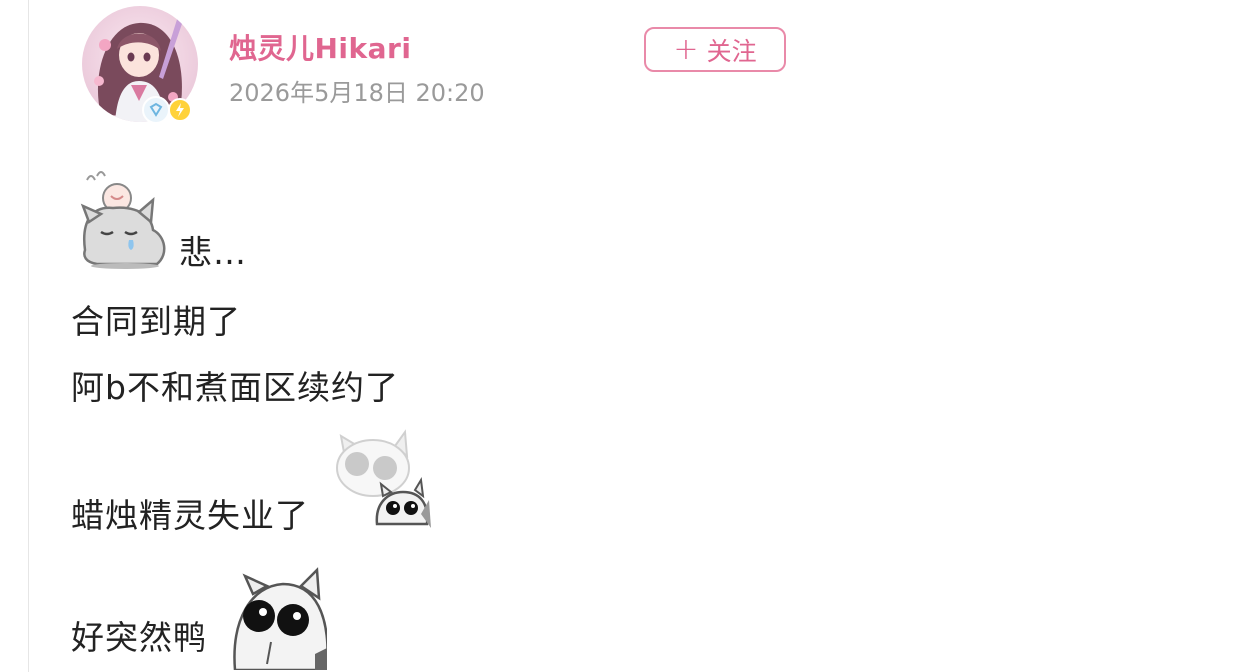  What do you see at coordinates (383, 478) in the screenshot?
I see `shocked-cats-sticker` at bounding box center [383, 478].